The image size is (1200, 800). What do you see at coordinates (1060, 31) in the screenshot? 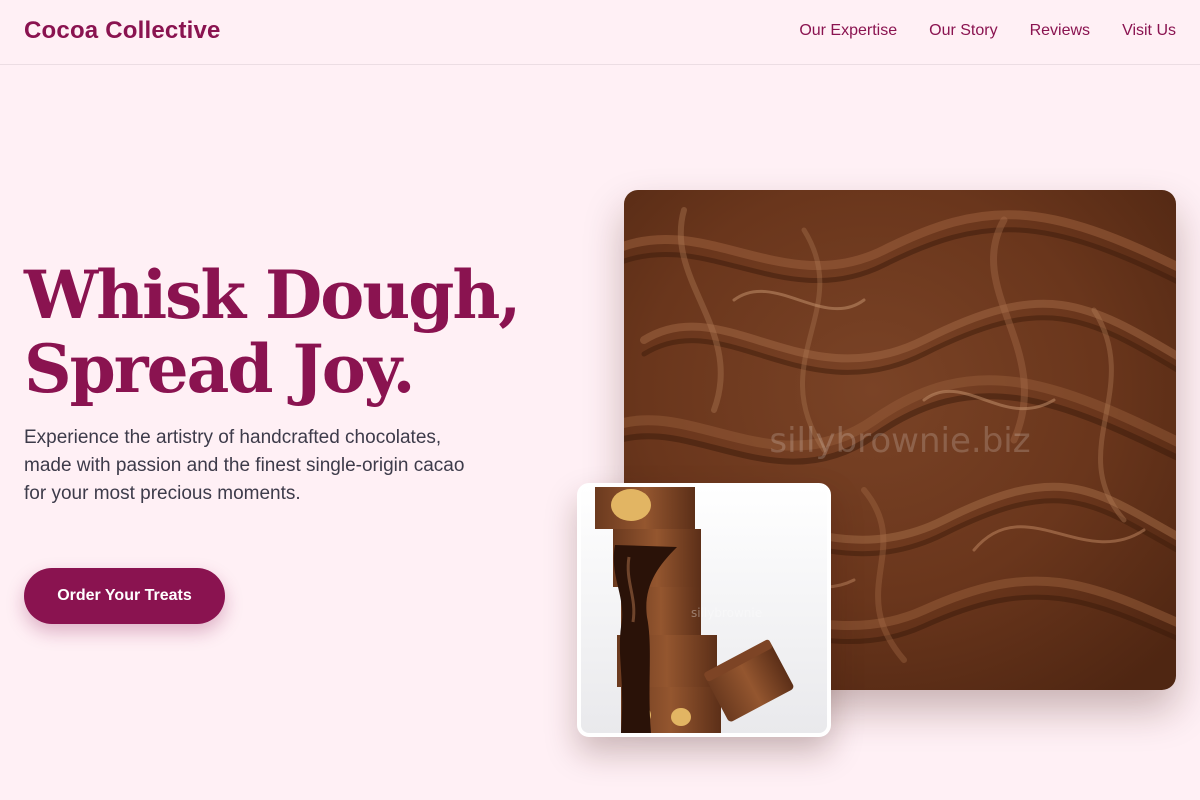
I see `nav-link-reviews: Reviews` at bounding box center [1060, 31].